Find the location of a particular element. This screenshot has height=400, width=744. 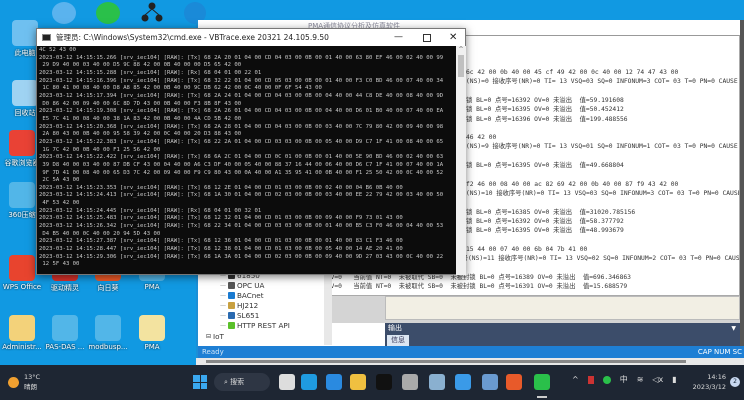

log-line: 锁 BL=0 点号=16396 OV=0 未溢出 值=199.488556 is located at coordinates (547, 119).